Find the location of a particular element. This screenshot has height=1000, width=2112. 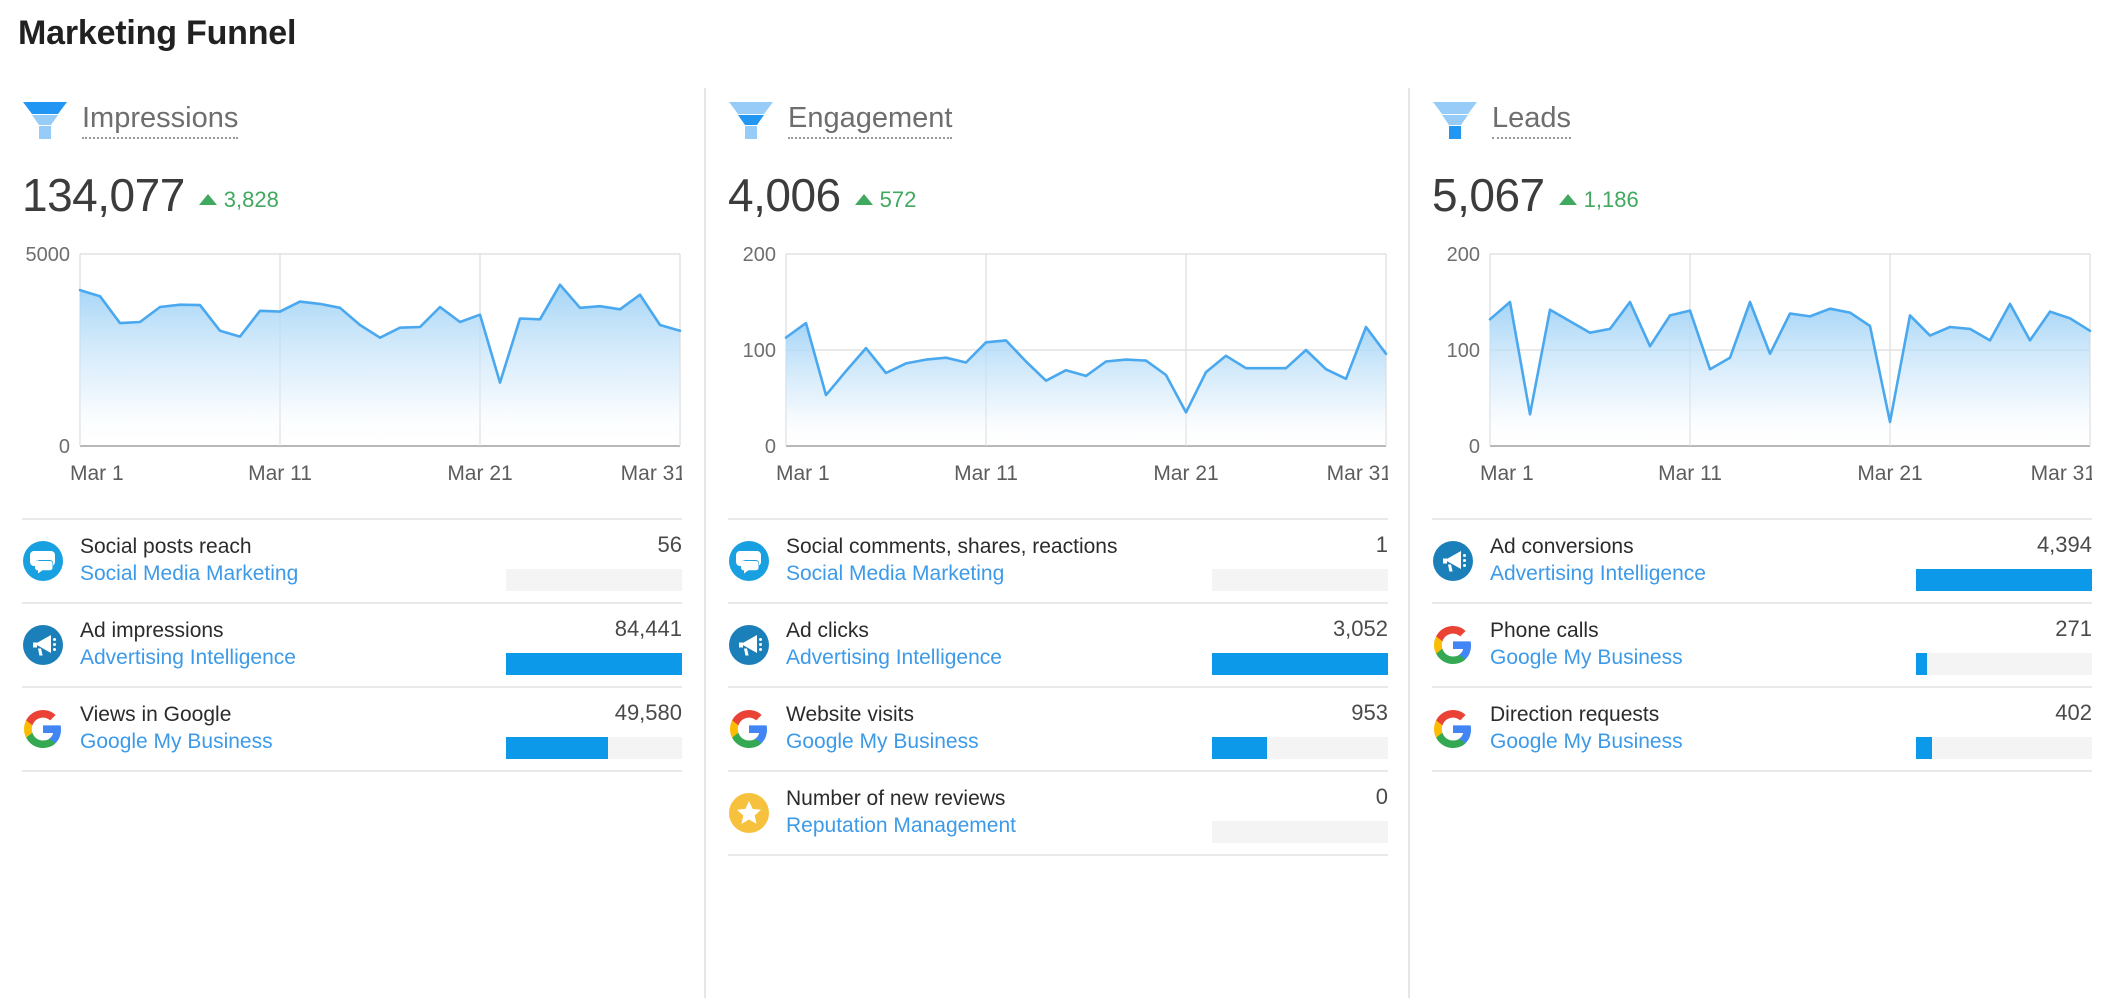

card-title-link: Engagement is located at coordinates (870, 121).